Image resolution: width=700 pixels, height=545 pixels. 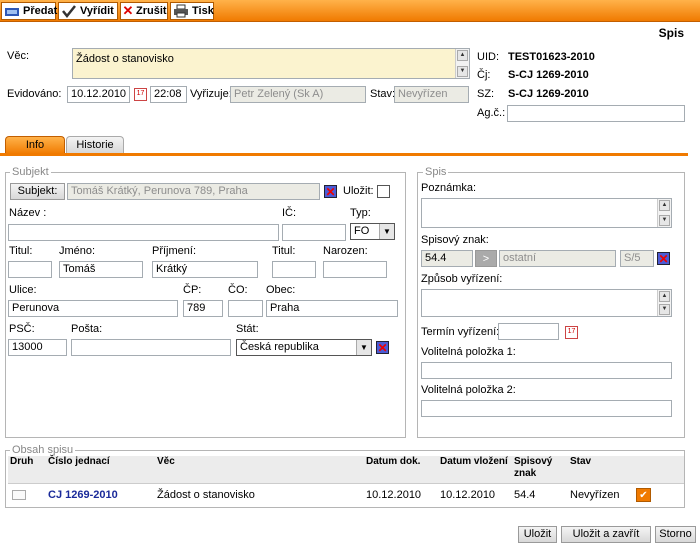 I want to click on uid-label: UID:, so click(x=488, y=57).